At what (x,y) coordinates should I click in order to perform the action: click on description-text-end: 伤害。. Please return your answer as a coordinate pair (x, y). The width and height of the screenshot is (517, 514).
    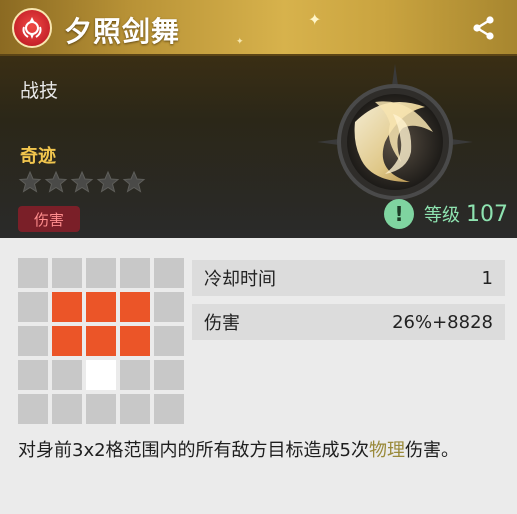
    Looking at the image, I should click on (432, 450).